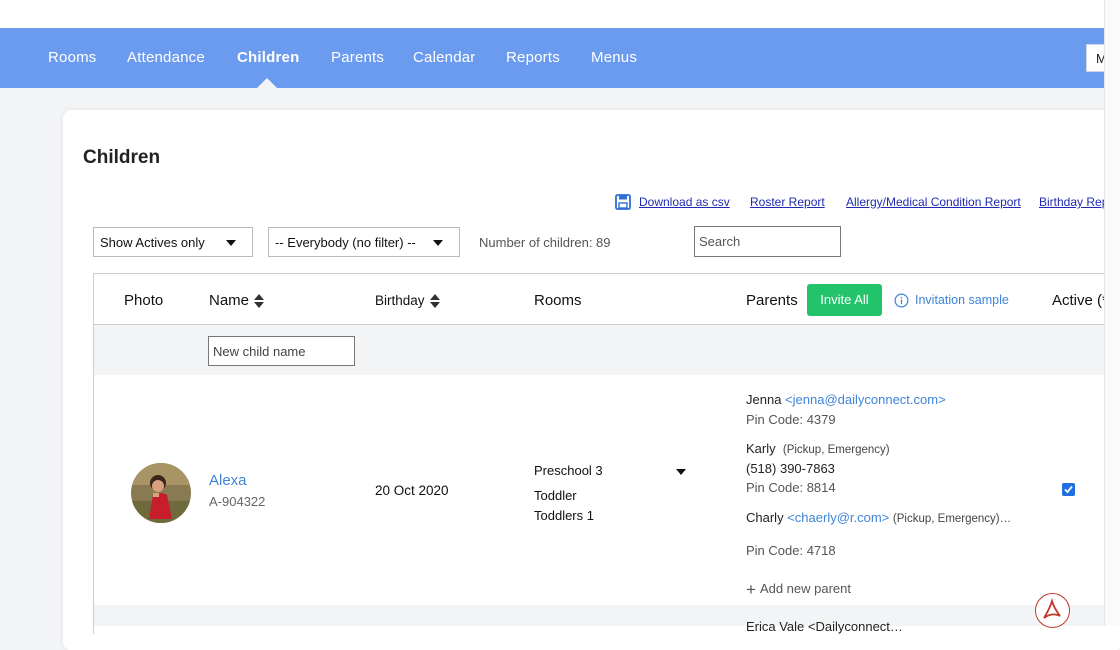  I want to click on header-active: Active (*, so click(1080, 300).